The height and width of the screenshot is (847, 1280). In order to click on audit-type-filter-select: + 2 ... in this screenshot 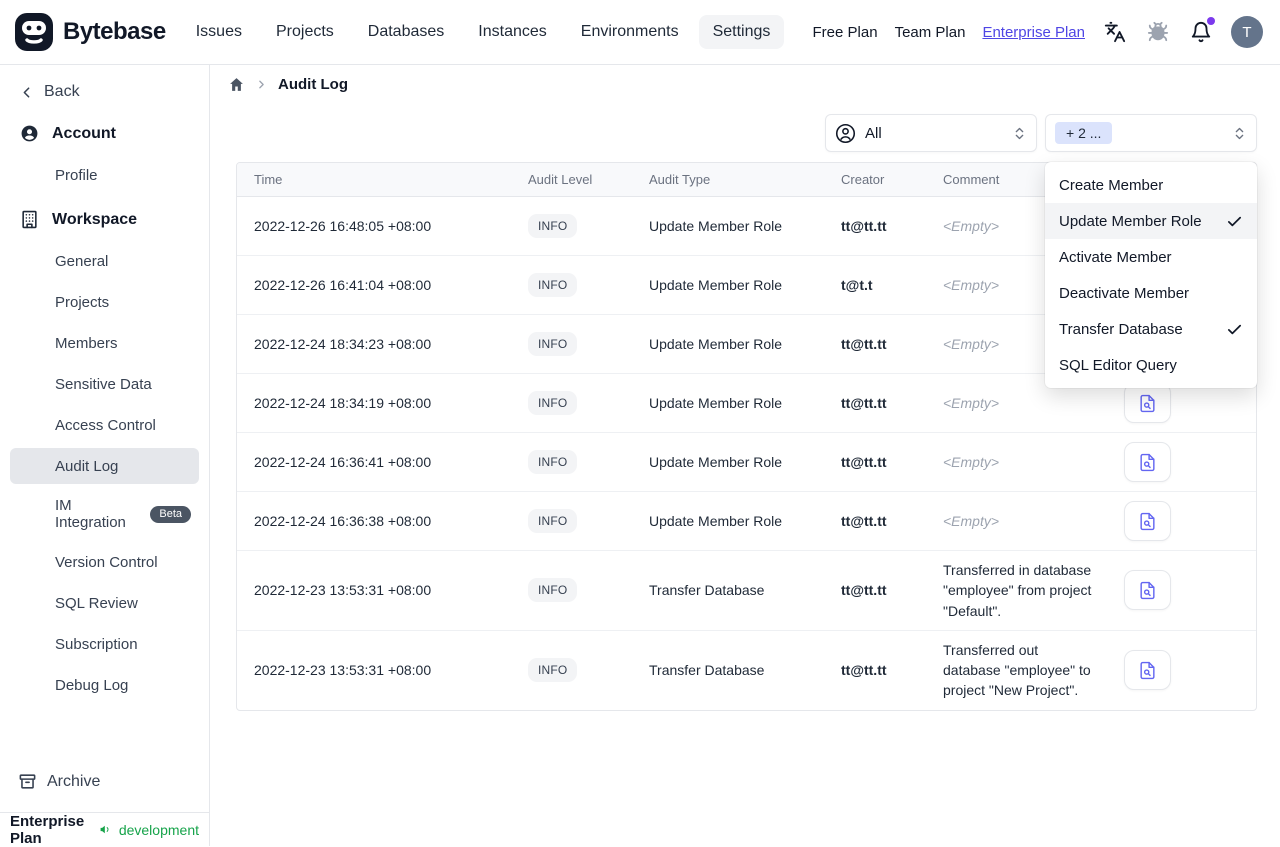, I will do `click(1151, 133)`.